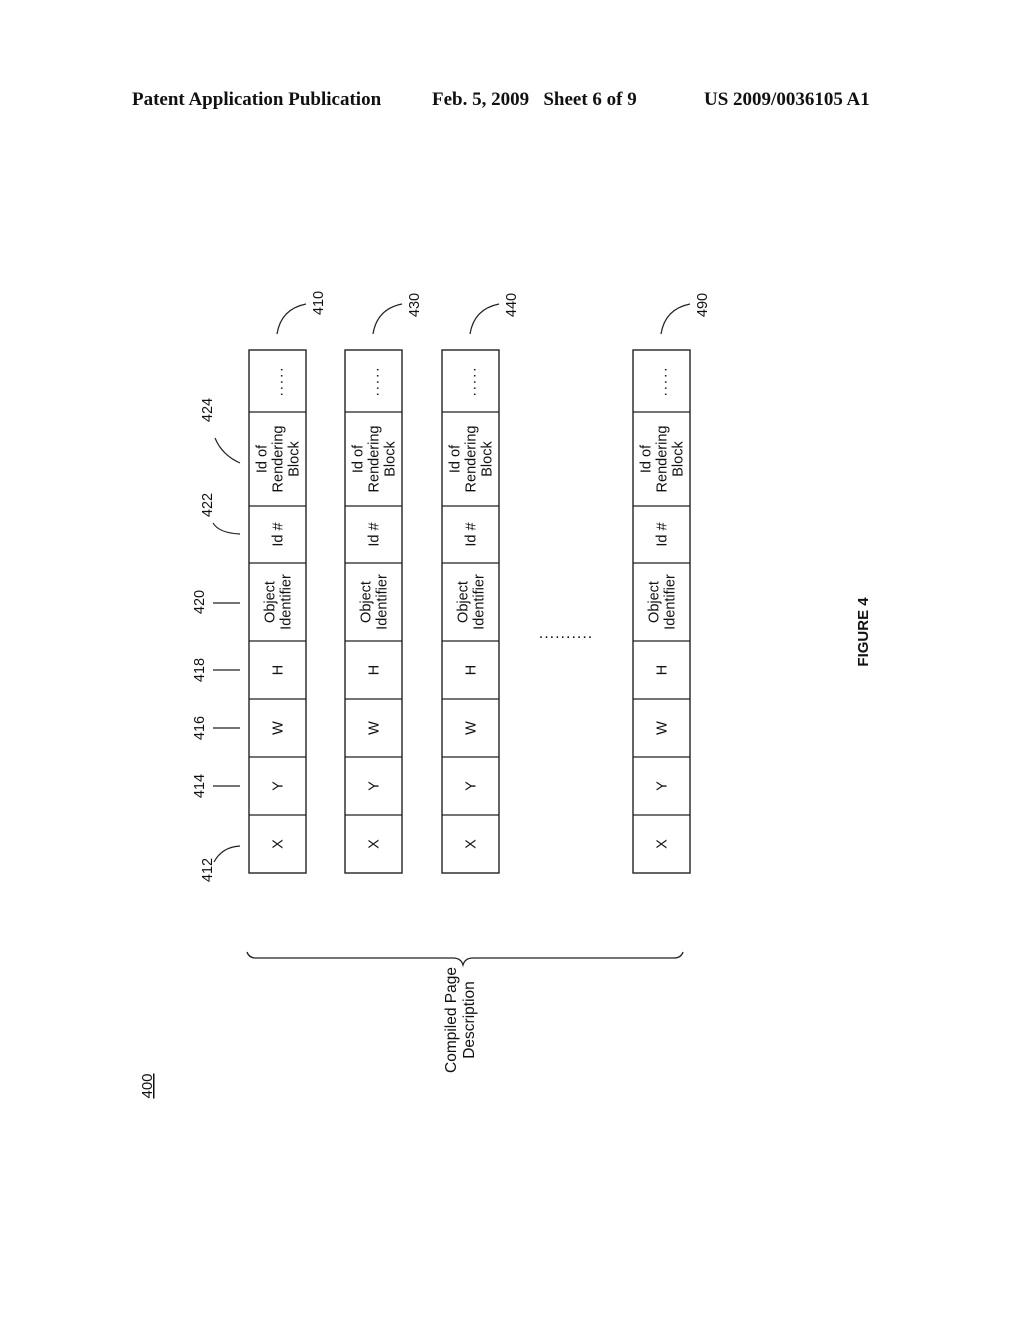 Image resolution: width=1024 pixels, height=1320 pixels. I want to click on field-ref-424: 424, so click(220, 431).